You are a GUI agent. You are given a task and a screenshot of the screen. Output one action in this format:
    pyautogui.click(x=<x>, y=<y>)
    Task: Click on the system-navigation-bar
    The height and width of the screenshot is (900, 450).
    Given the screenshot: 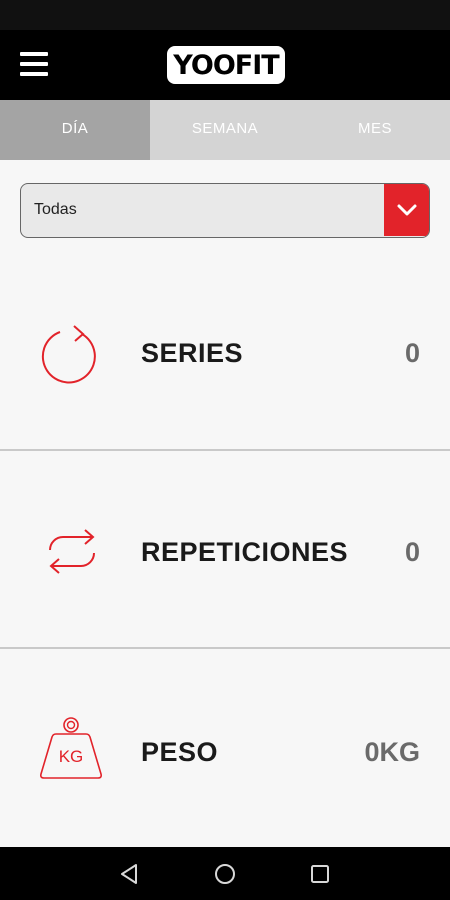 What is the action you would take?
    pyautogui.click(x=225, y=873)
    